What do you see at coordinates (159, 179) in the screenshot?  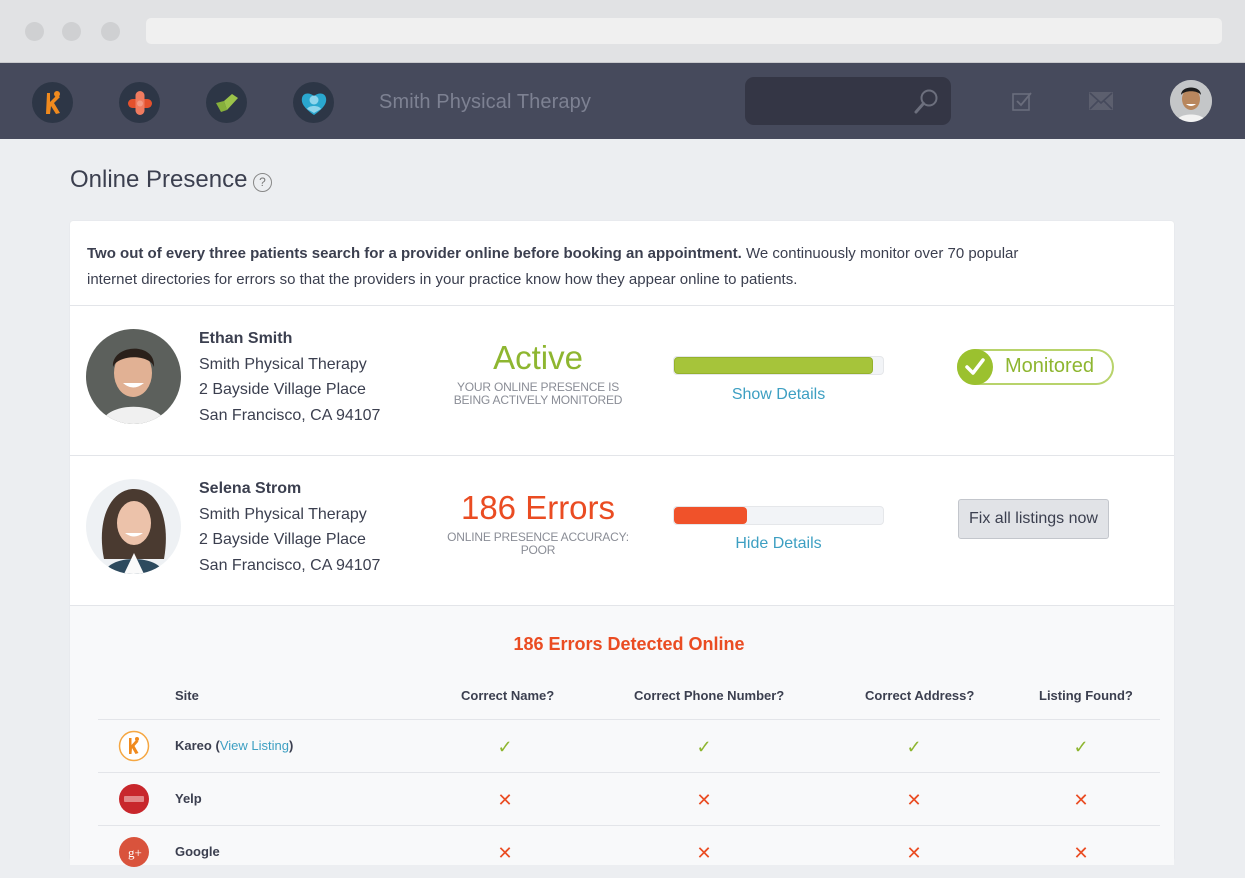 I see `page-title: Online Presence` at bounding box center [159, 179].